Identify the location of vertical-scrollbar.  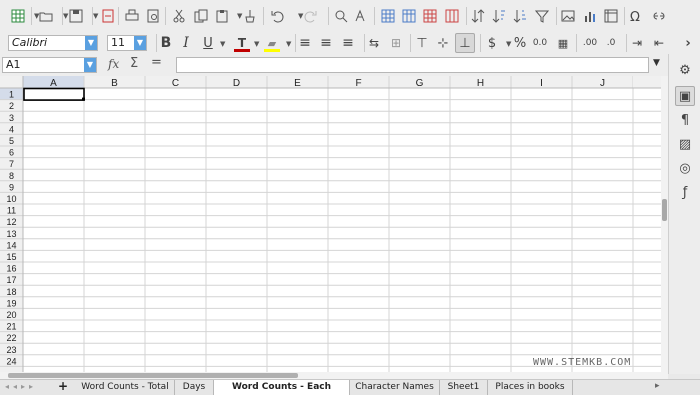
(664, 224).